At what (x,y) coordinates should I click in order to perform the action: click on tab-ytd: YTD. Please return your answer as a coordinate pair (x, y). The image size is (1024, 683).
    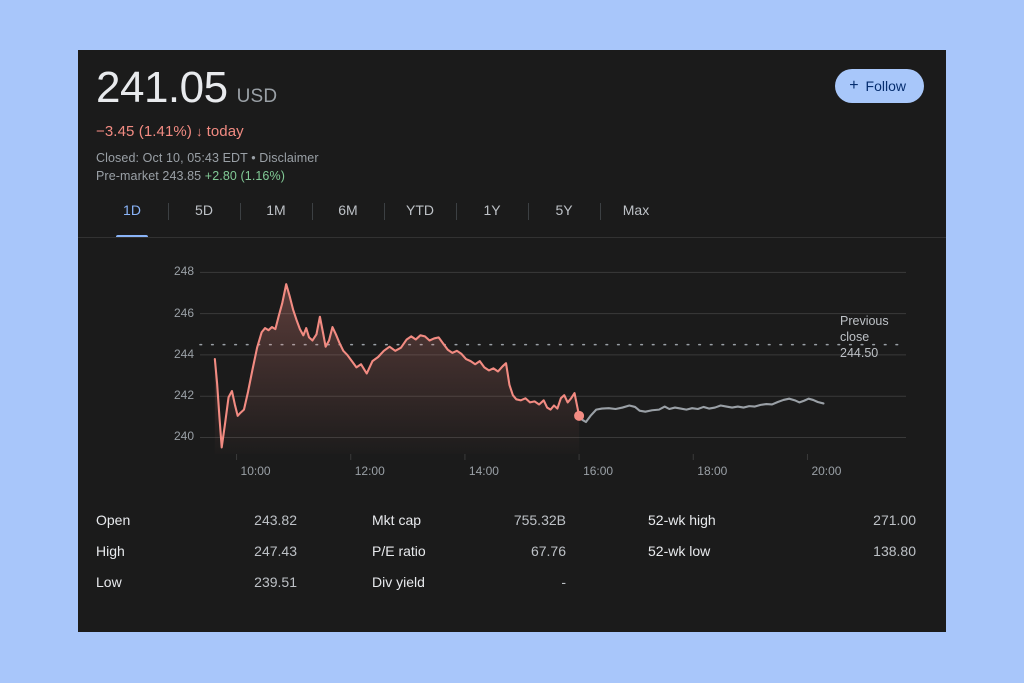
    Looking at the image, I should click on (420, 219).